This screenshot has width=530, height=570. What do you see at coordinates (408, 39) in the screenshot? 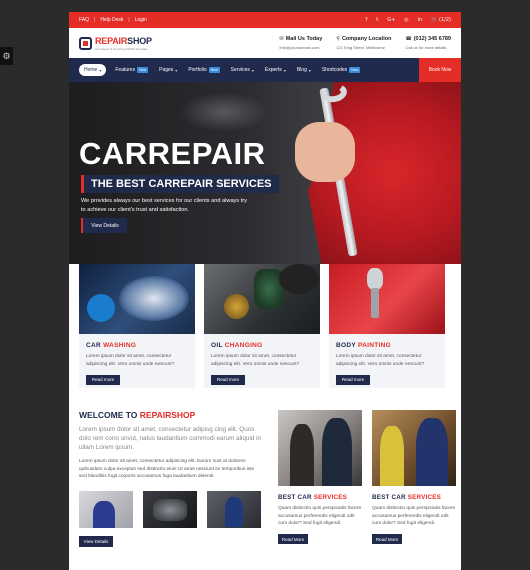
I see `phone-icon: ☎` at bounding box center [408, 39].